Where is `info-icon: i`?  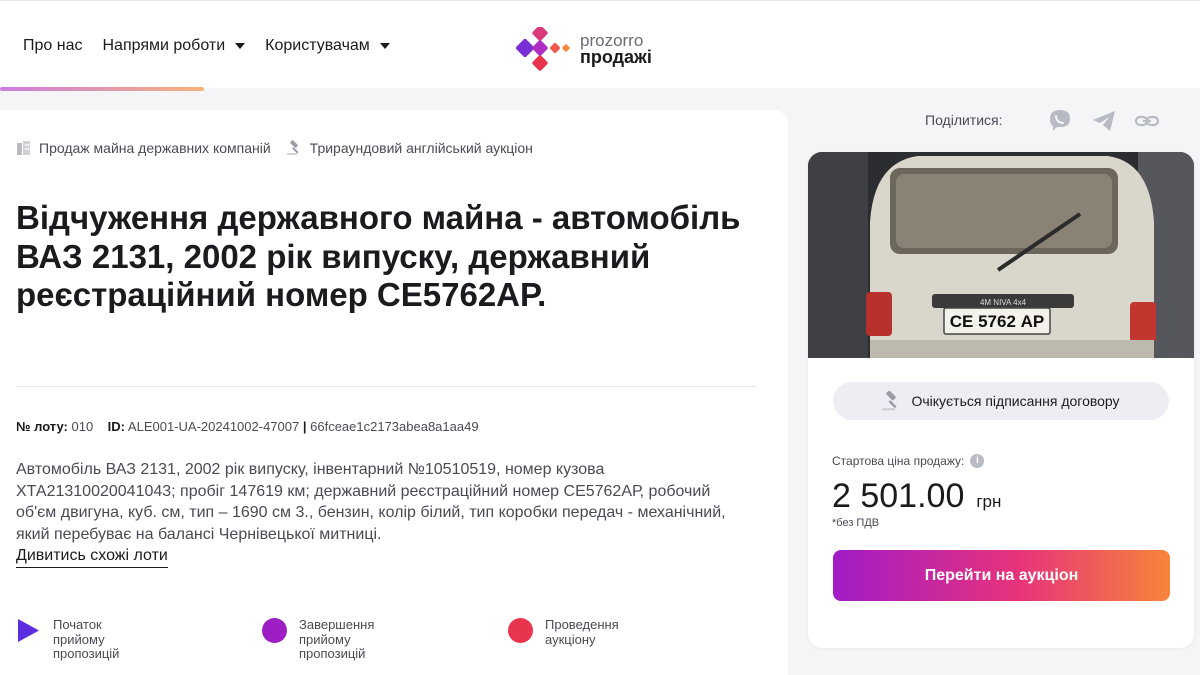 info-icon: i is located at coordinates (977, 461).